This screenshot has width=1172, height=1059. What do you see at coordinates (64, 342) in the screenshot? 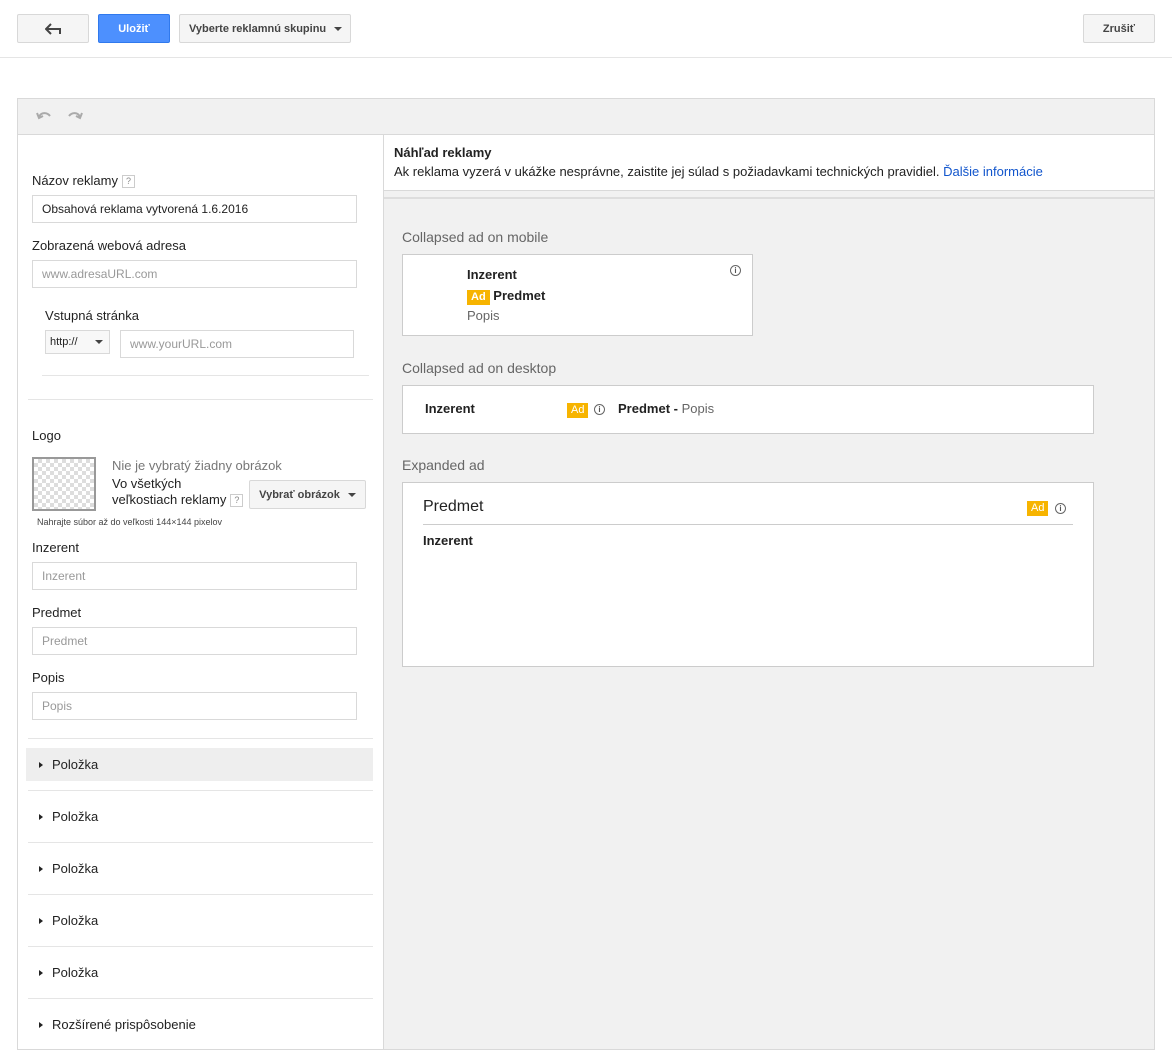
I see `protocol-value: http://` at bounding box center [64, 342].